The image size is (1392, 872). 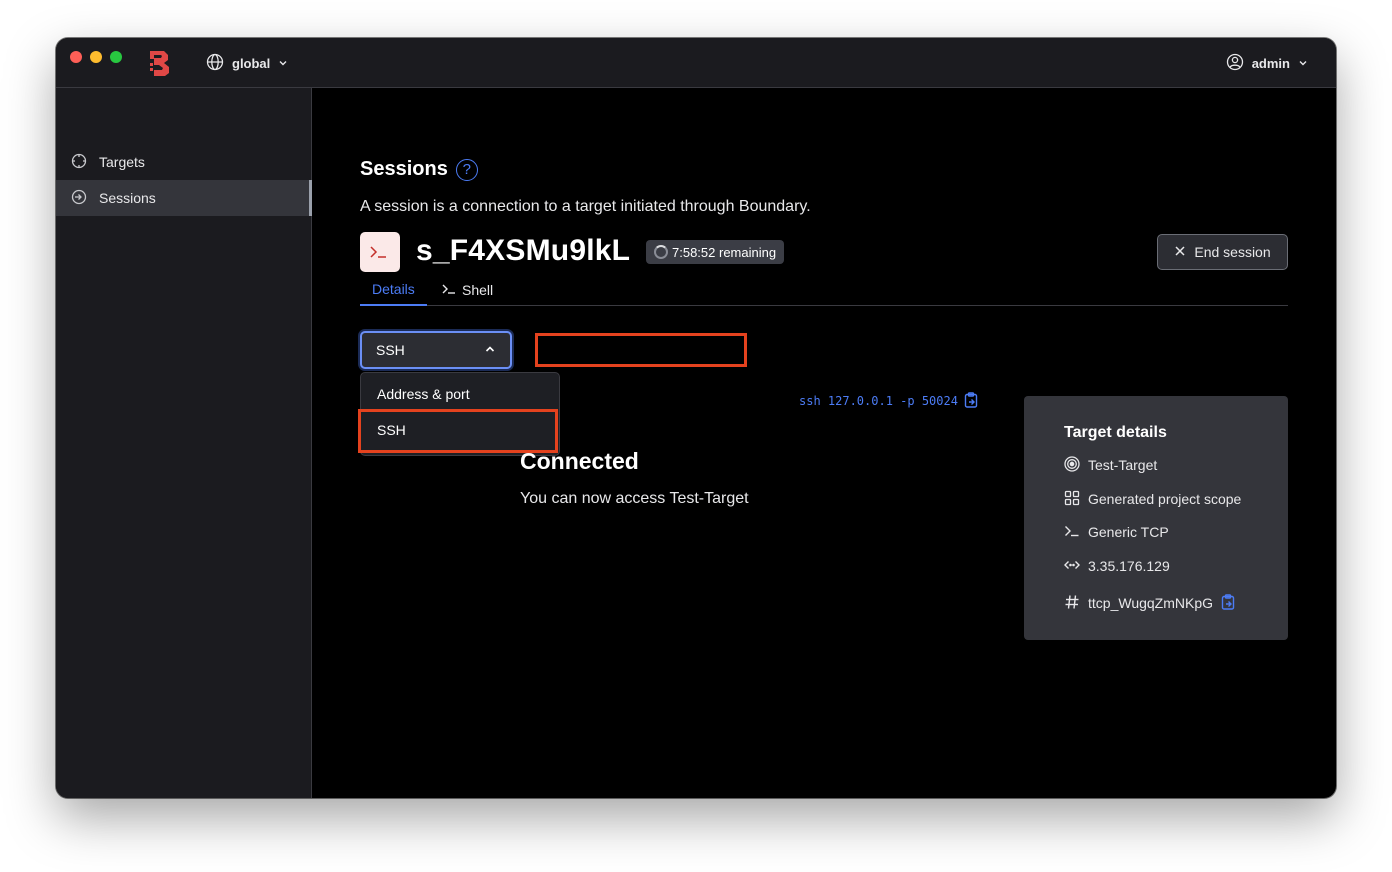 What do you see at coordinates (251, 63) in the screenshot?
I see `scope-label: global` at bounding box center [251, 63].